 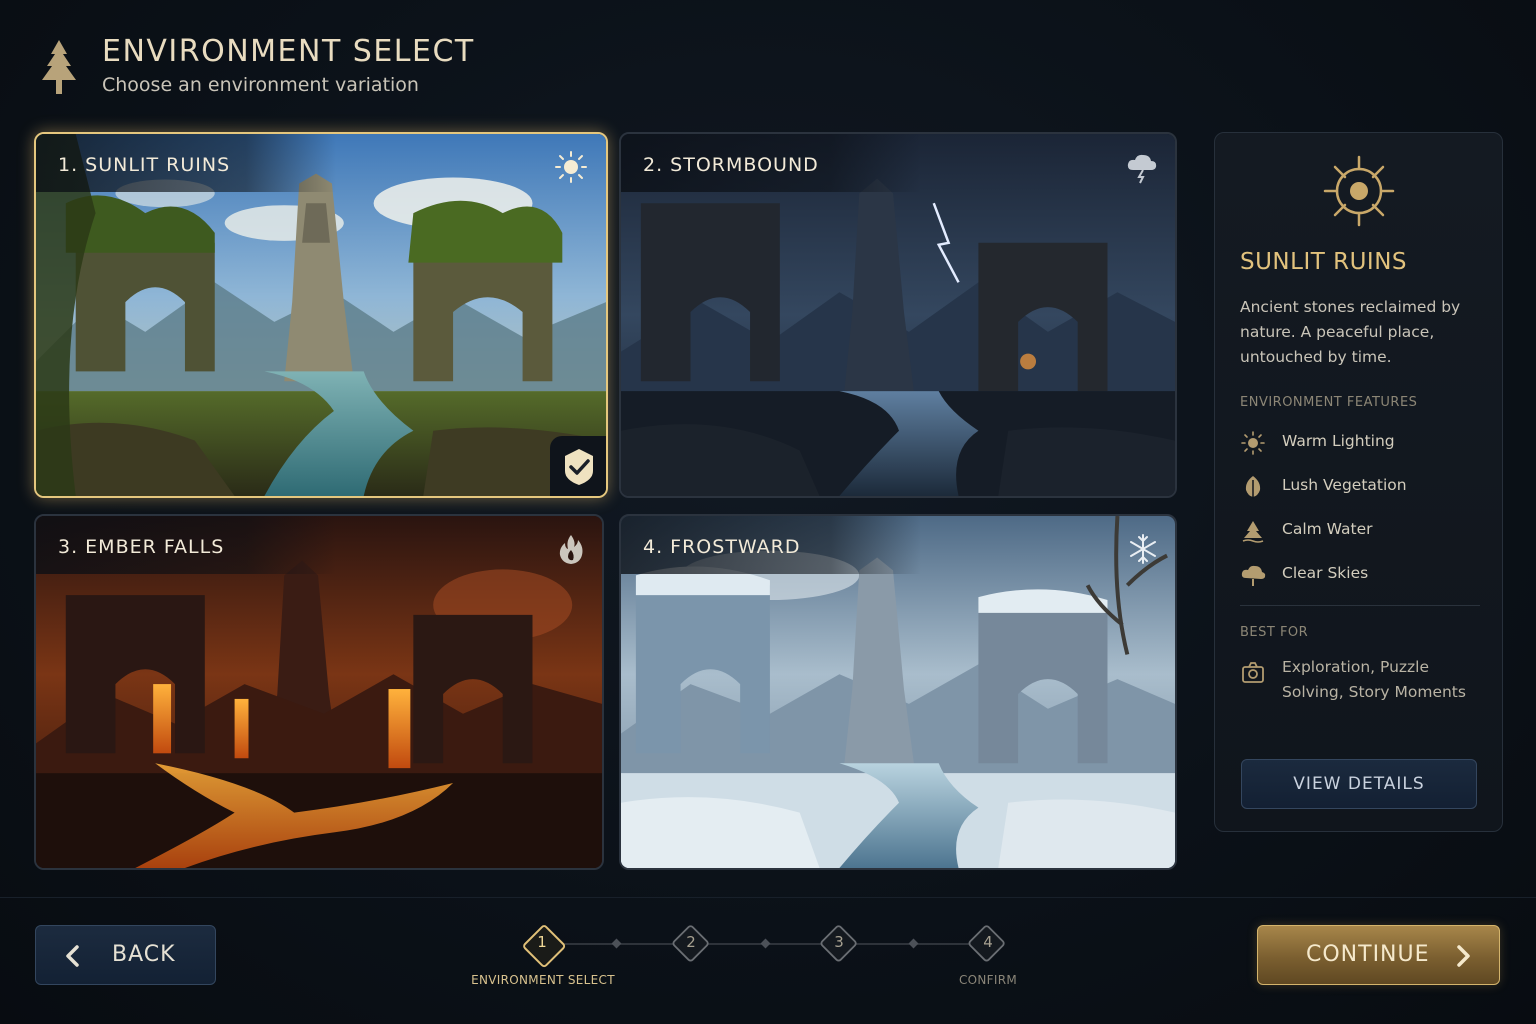 I want to click on features-heading: ENVIRONMENT FEATURES, so click(x=1329, y=402).